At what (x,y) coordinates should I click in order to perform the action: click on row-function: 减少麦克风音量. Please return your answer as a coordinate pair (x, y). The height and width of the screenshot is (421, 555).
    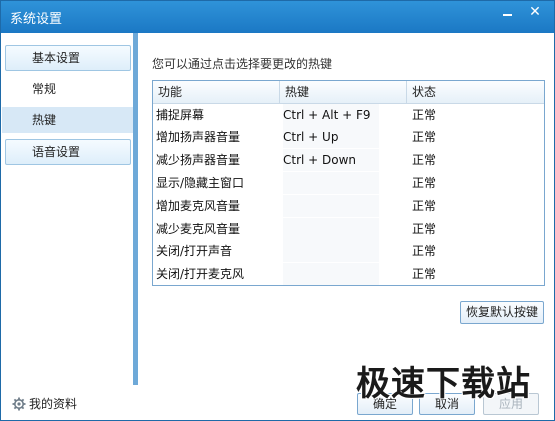
    Looking at the image, I should click on (198, 229).